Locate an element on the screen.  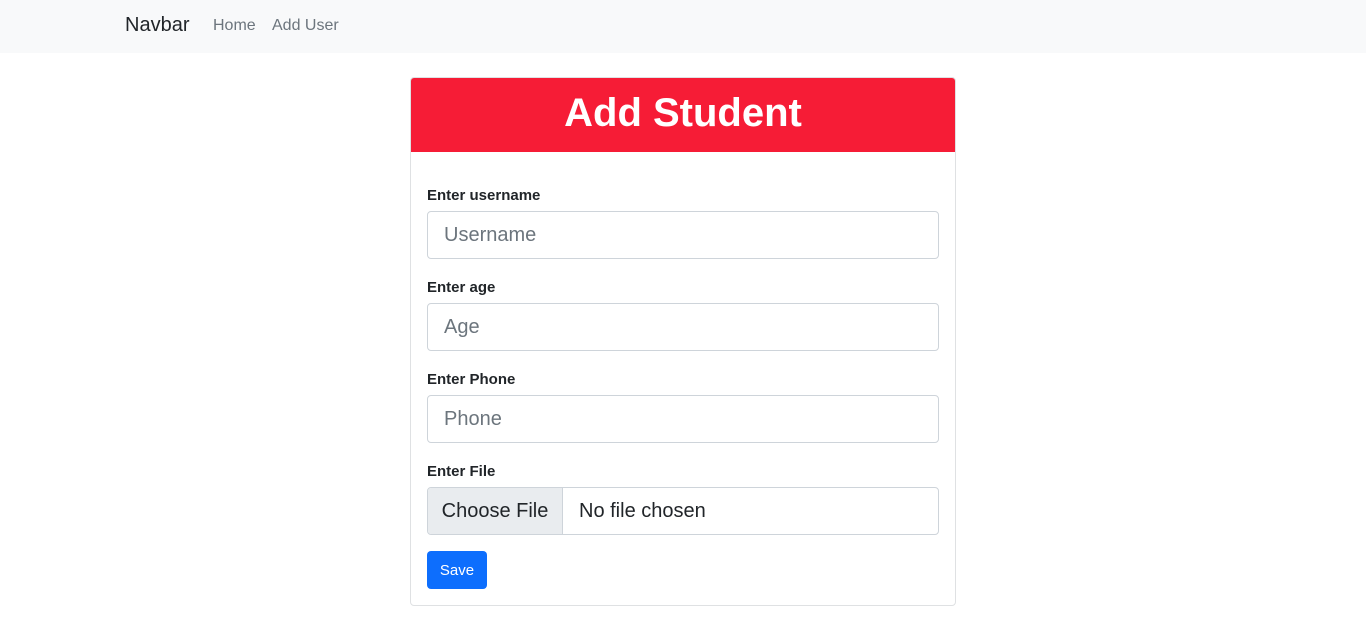
card-header: Add Student is located at coordinates (683, 115).